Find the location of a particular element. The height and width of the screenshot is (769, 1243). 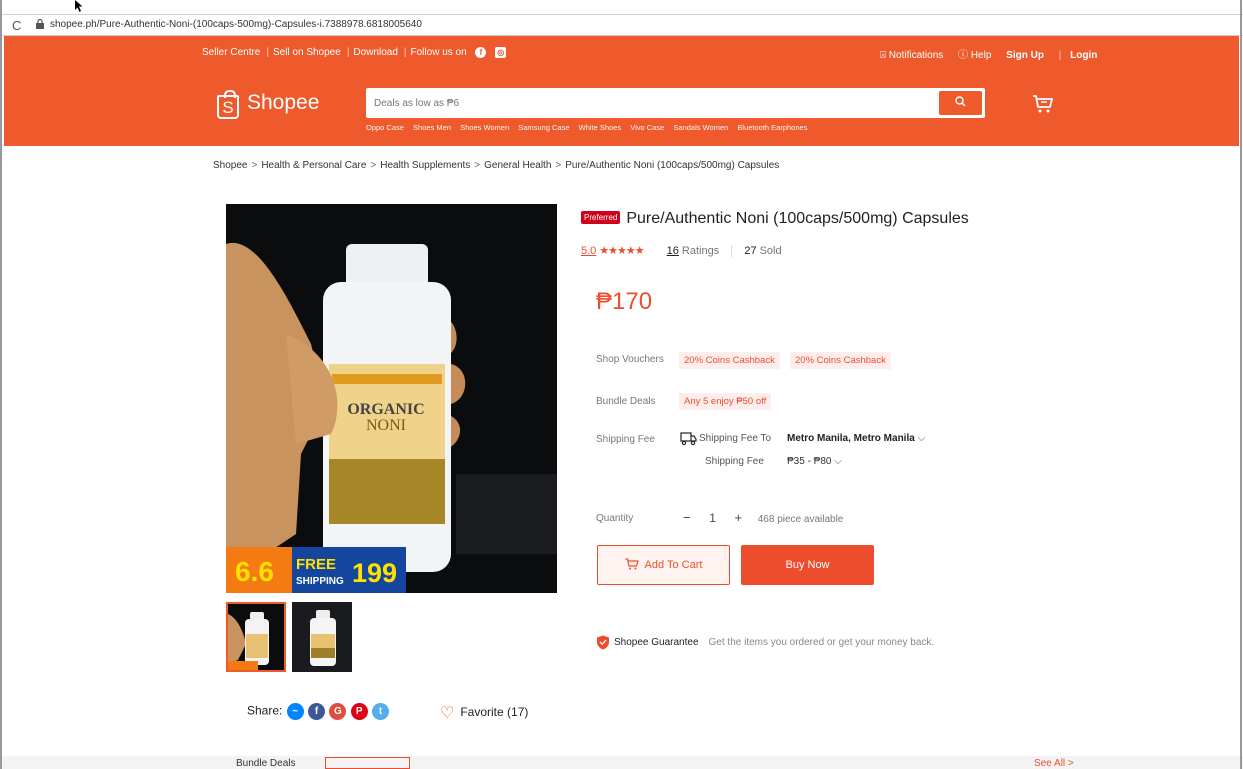

favorite-button: ♡ Favorite (17) is located at coordinates (484, 713).